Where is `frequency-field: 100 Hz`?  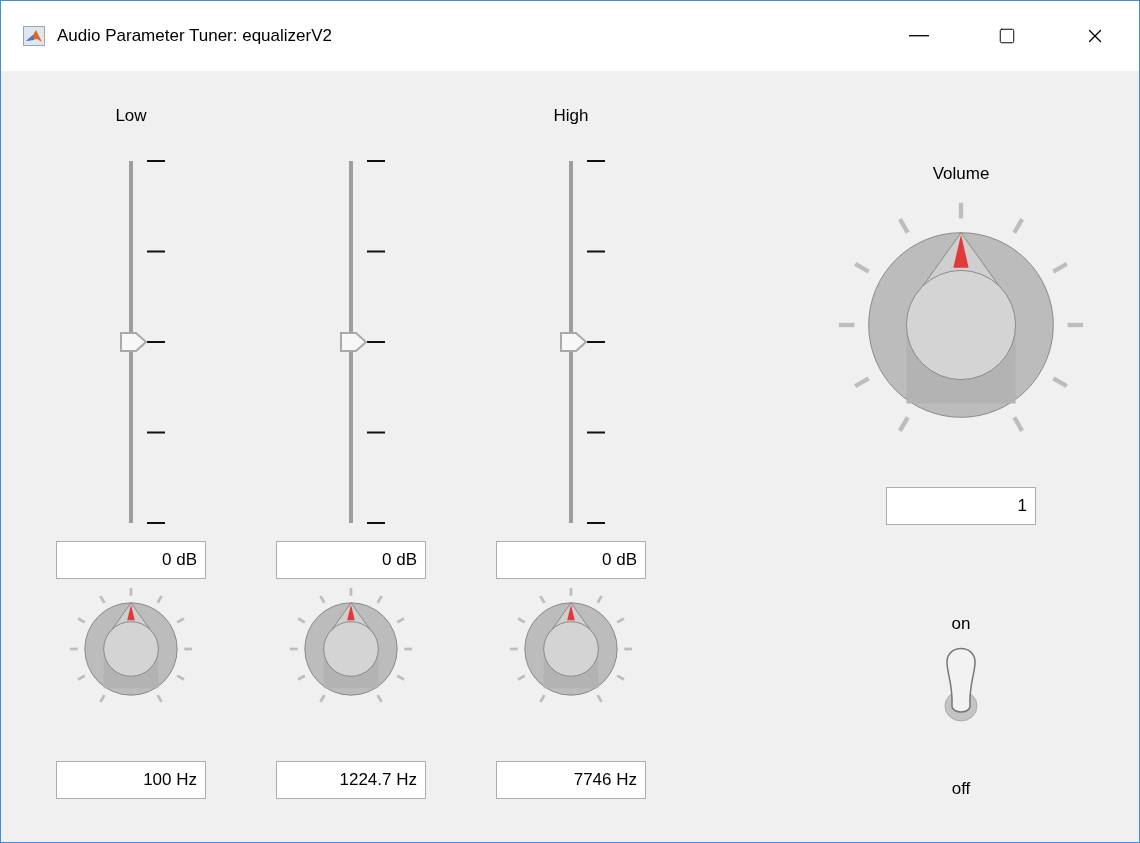 frequency-field: 100 Hz is located at coordinates (131, 780).